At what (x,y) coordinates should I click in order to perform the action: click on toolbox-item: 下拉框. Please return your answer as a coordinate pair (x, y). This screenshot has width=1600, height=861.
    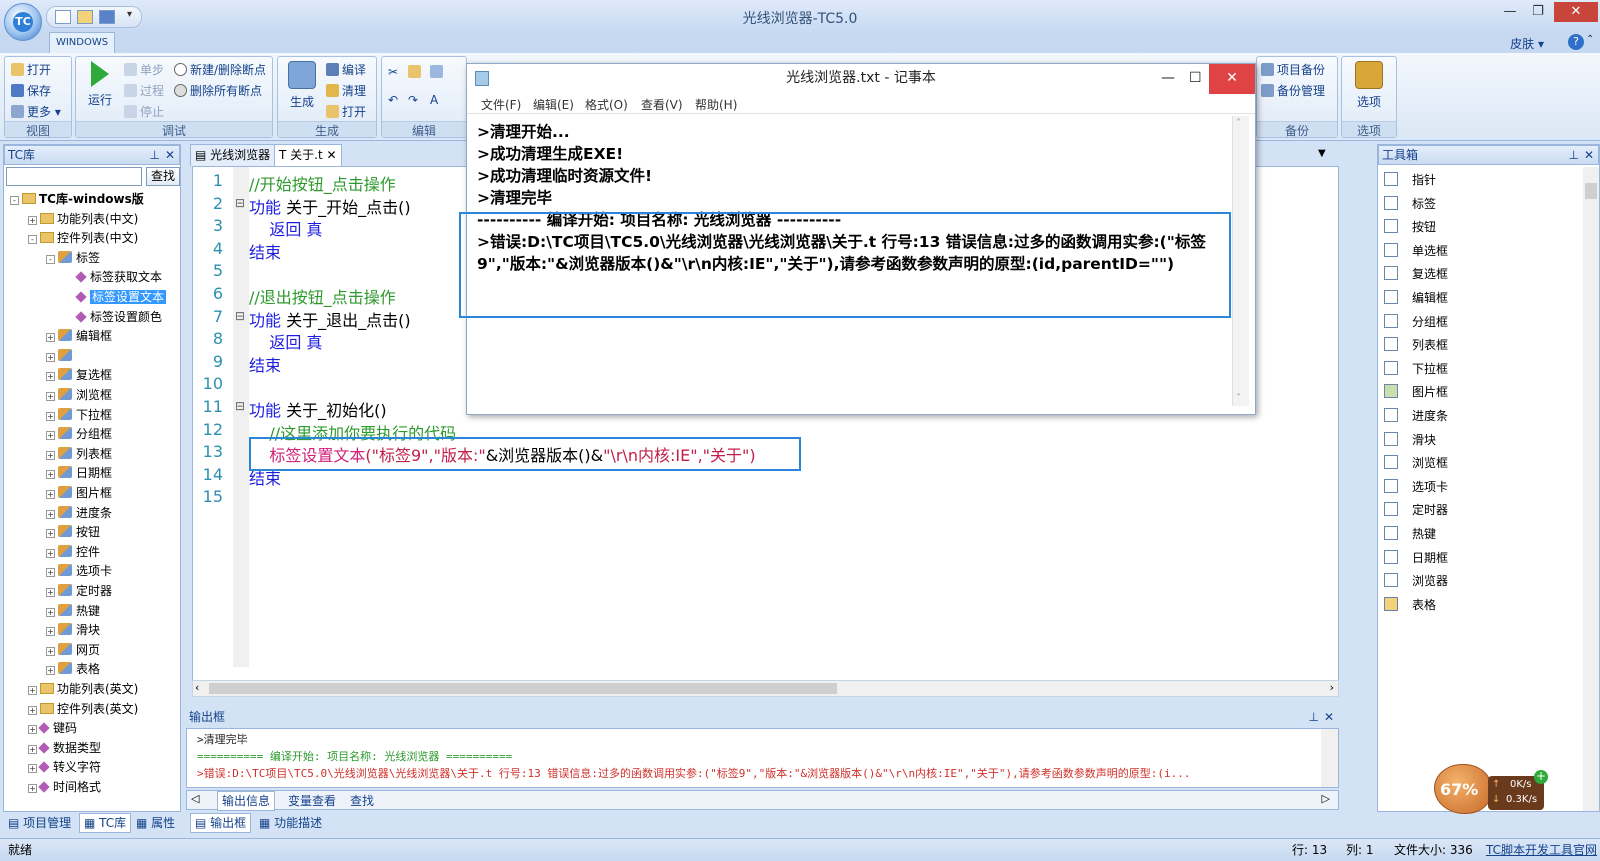
    Looking at the image, I should click on (1416, 369).